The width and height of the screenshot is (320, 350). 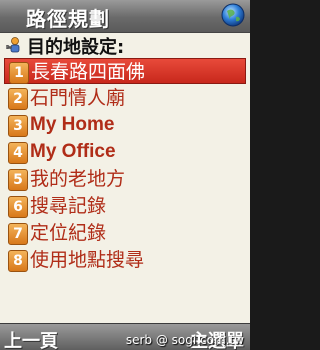 What do you see at coordinates (31, 338) in the screenshot?
I see `previous-page-softkey: 上一頁` at bounding box center [31, 338].